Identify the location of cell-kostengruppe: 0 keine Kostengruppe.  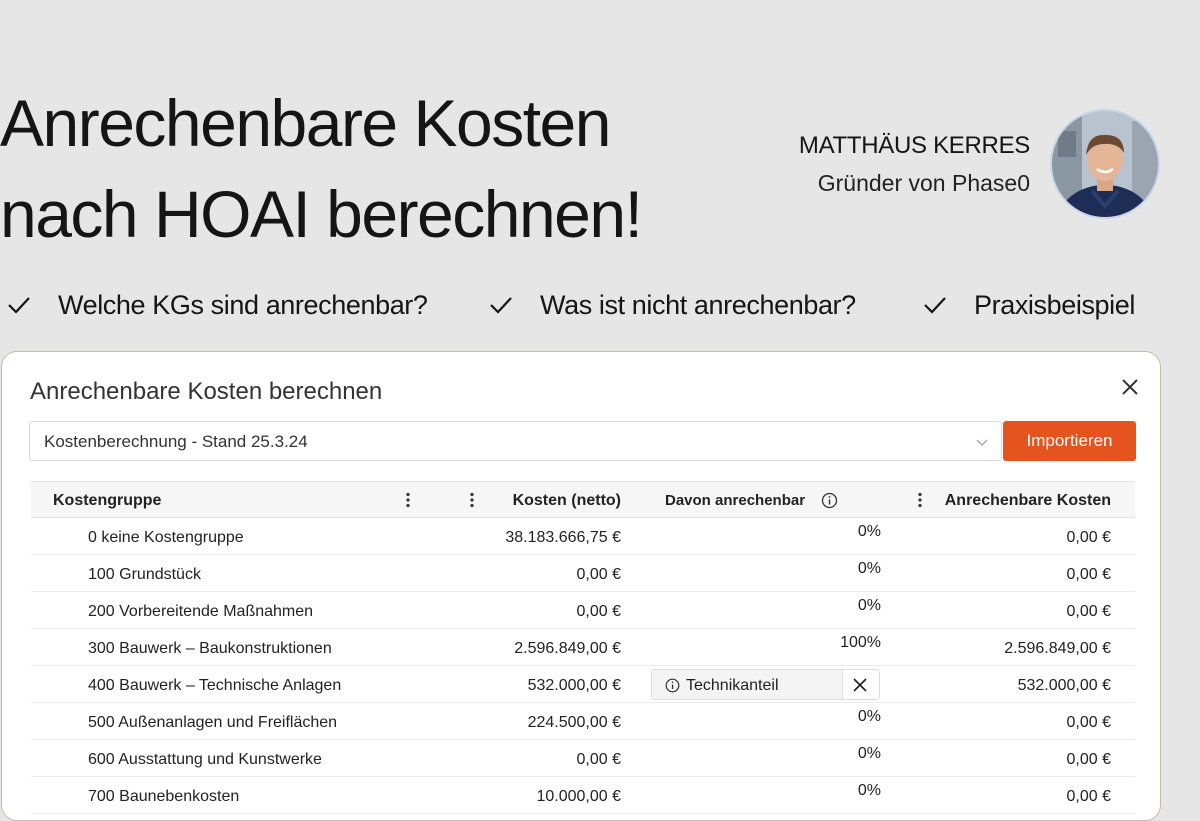
(166, 537).